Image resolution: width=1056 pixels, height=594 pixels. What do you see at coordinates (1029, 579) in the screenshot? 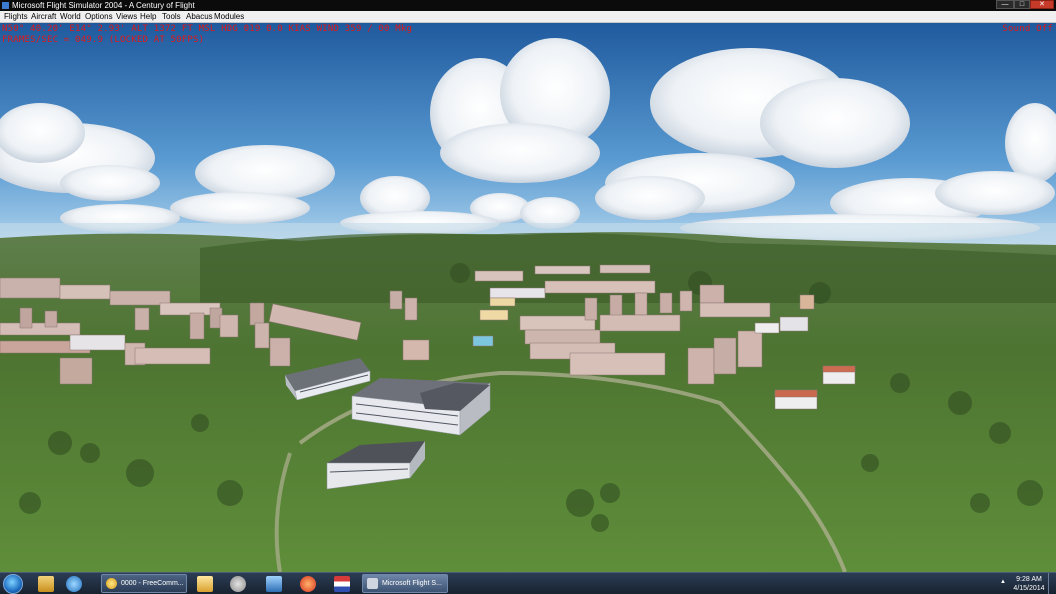
I see `clock-time: 9:28 AM` at bounding box center [1029, 579].